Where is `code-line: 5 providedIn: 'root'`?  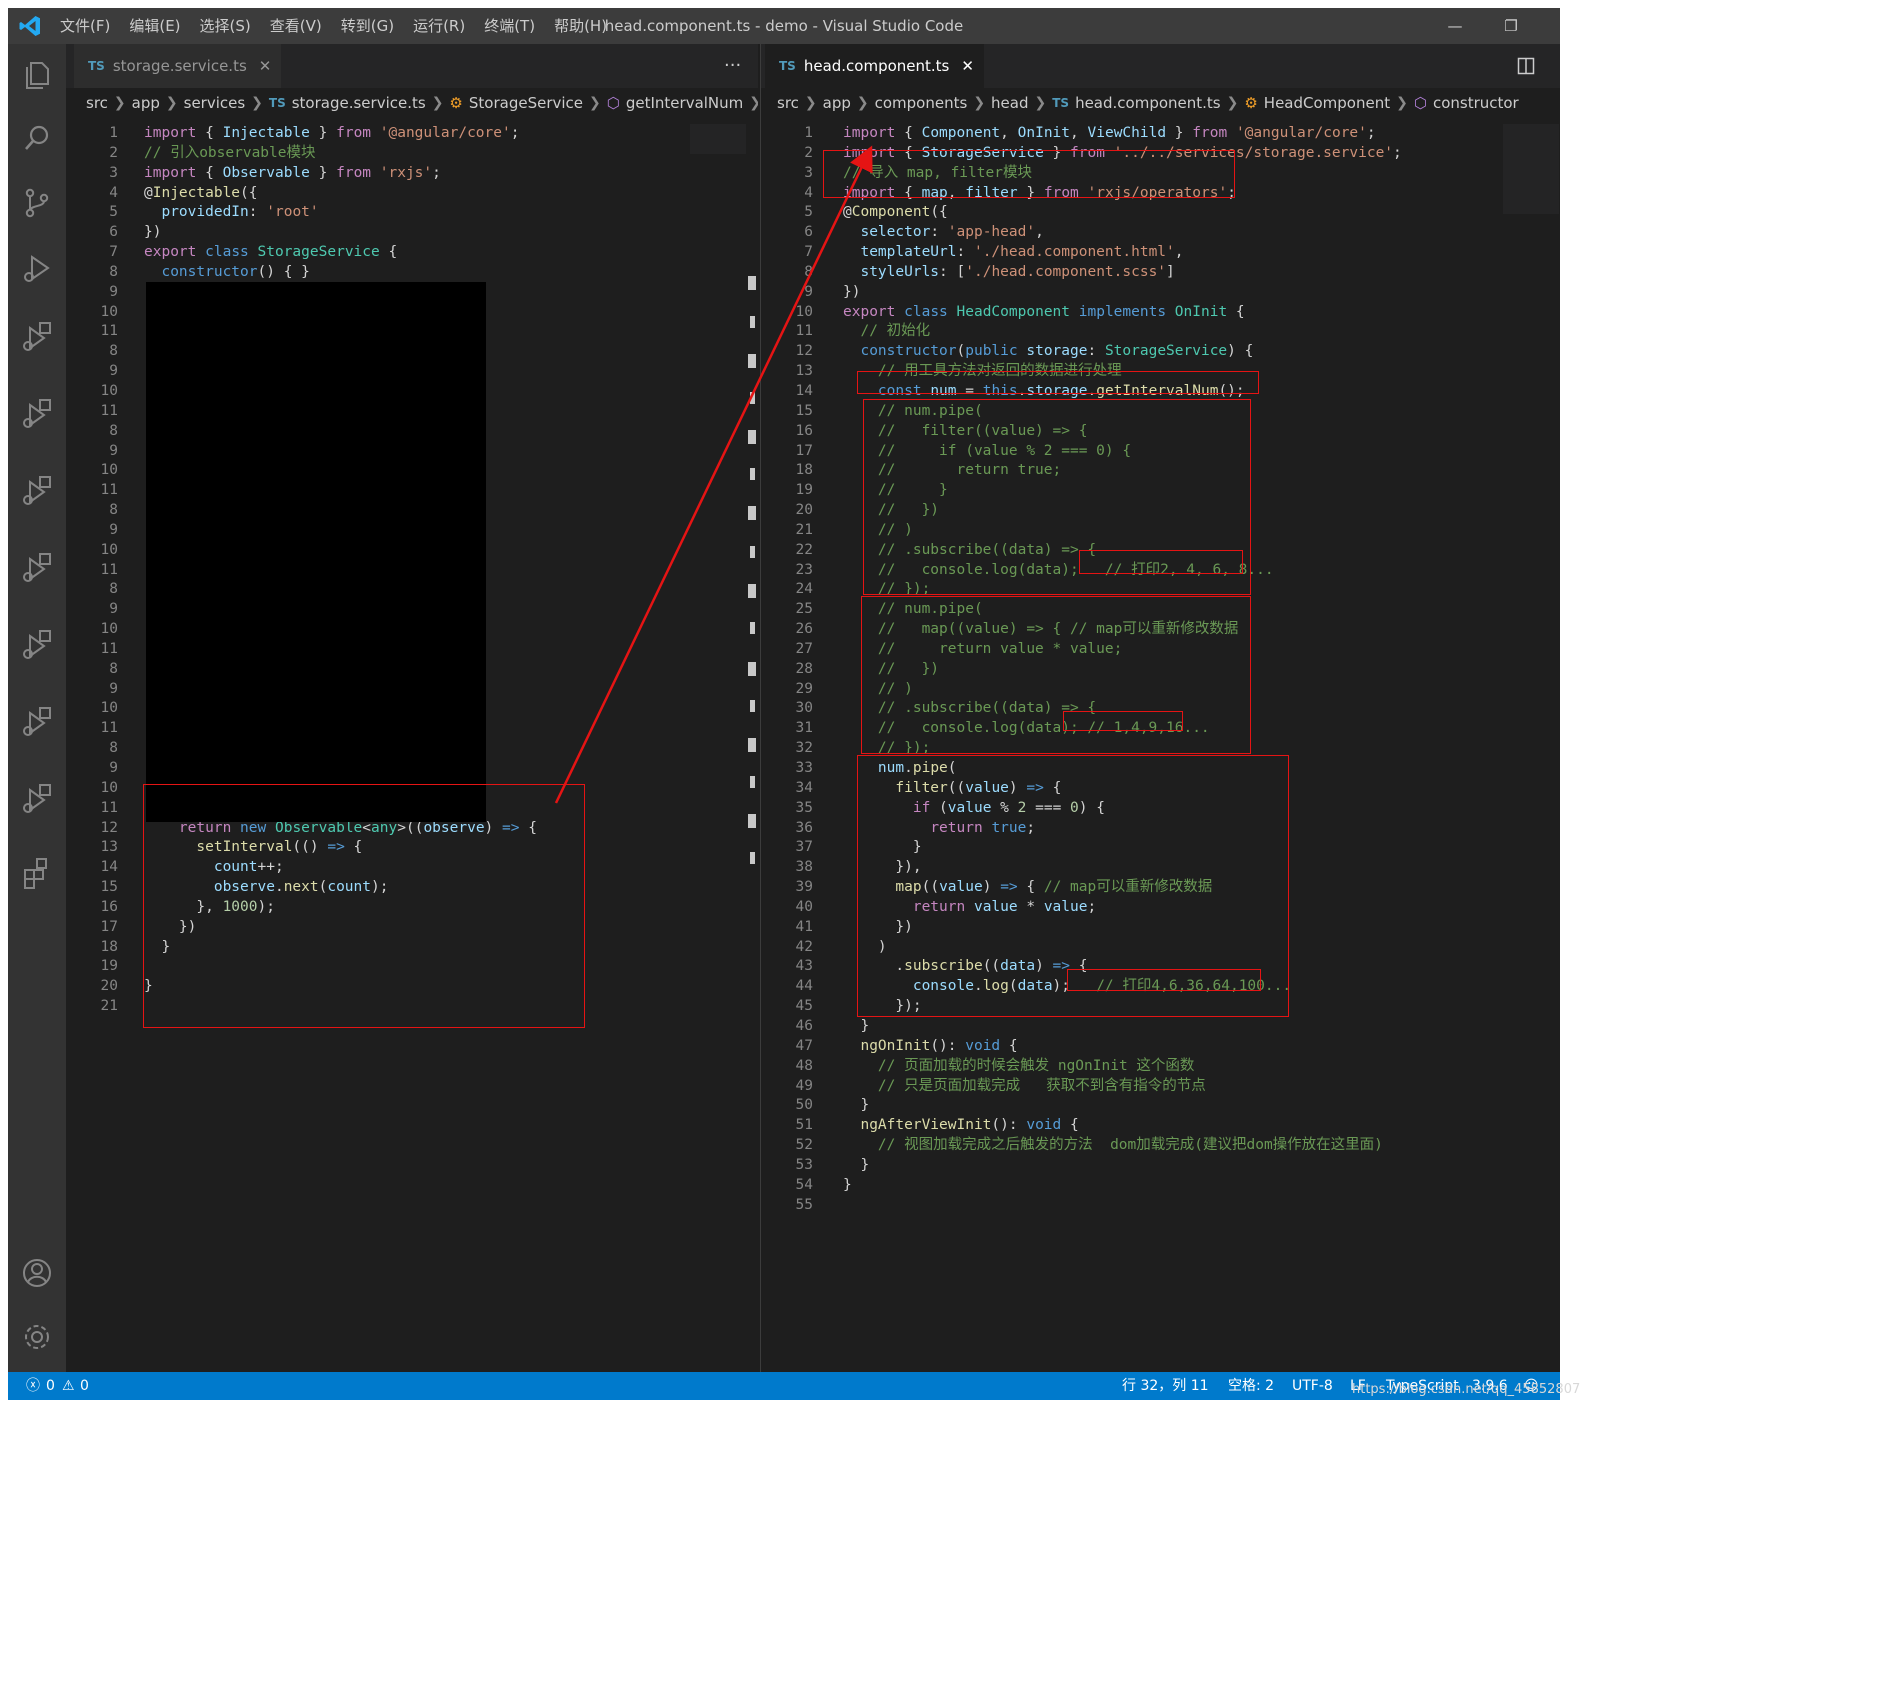 code-line: 5 providedIn: 'root' is located at coordinates (214, 212).